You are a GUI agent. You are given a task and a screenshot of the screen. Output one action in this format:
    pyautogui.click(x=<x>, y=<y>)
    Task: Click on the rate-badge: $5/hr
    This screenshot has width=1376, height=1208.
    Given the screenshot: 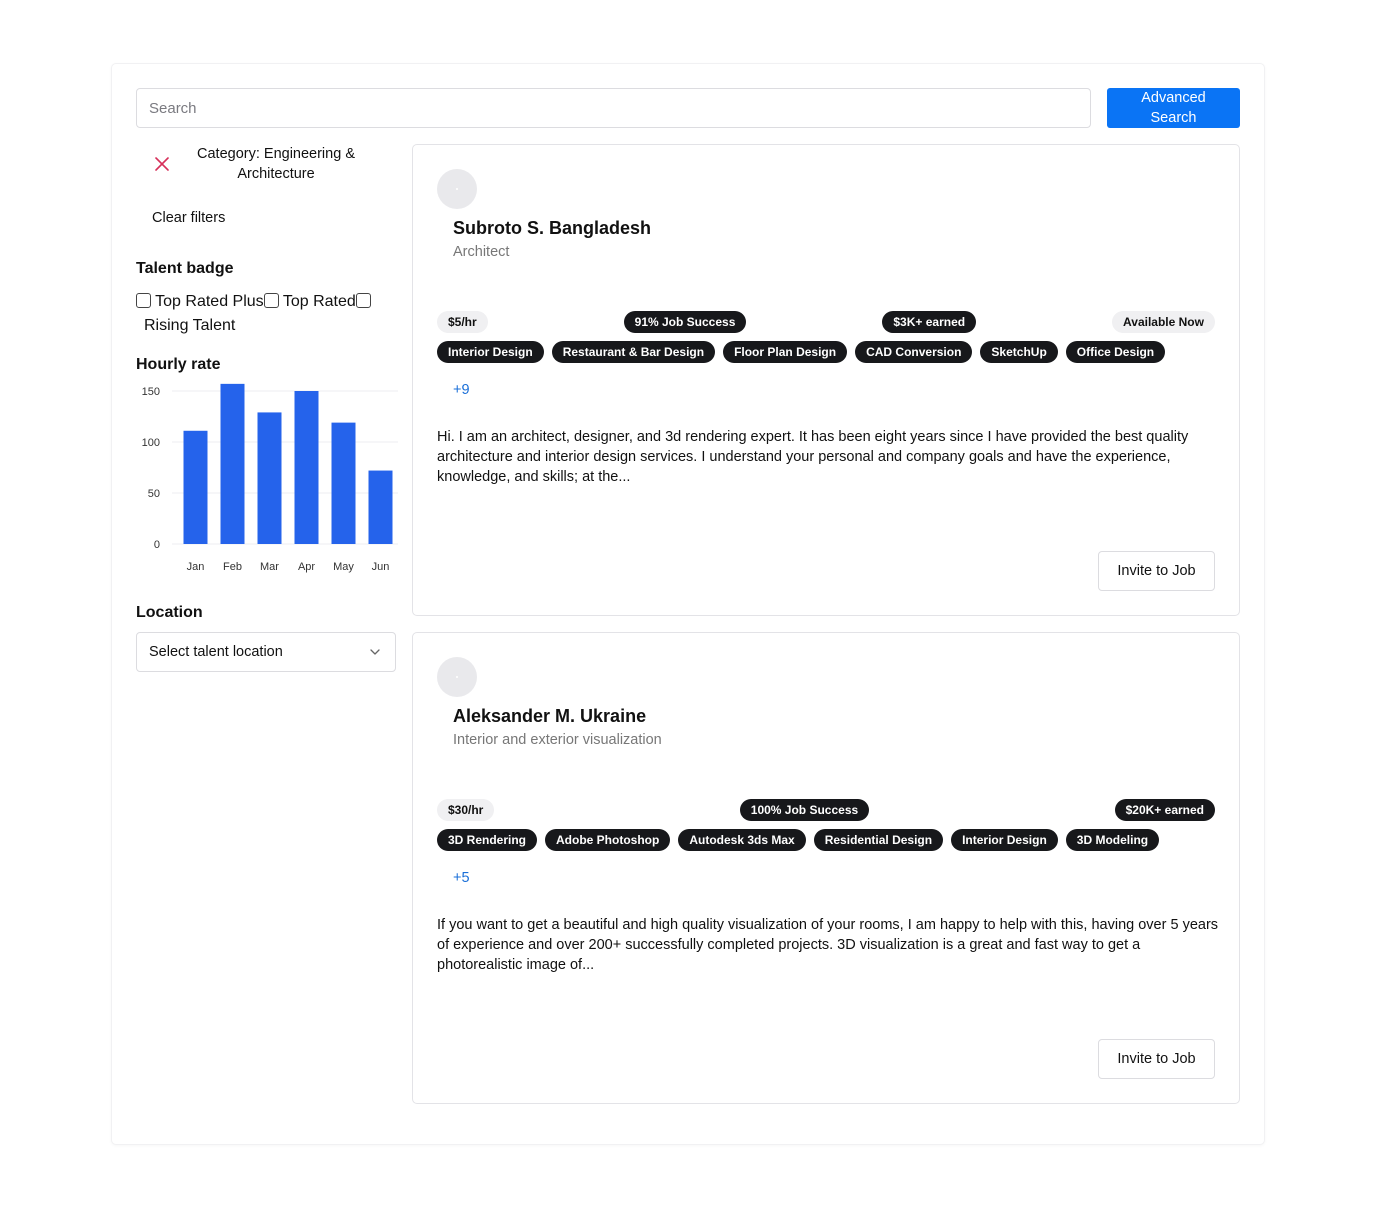 What is the action you would take?
    pyautogui.click(x=462, y=322)
    